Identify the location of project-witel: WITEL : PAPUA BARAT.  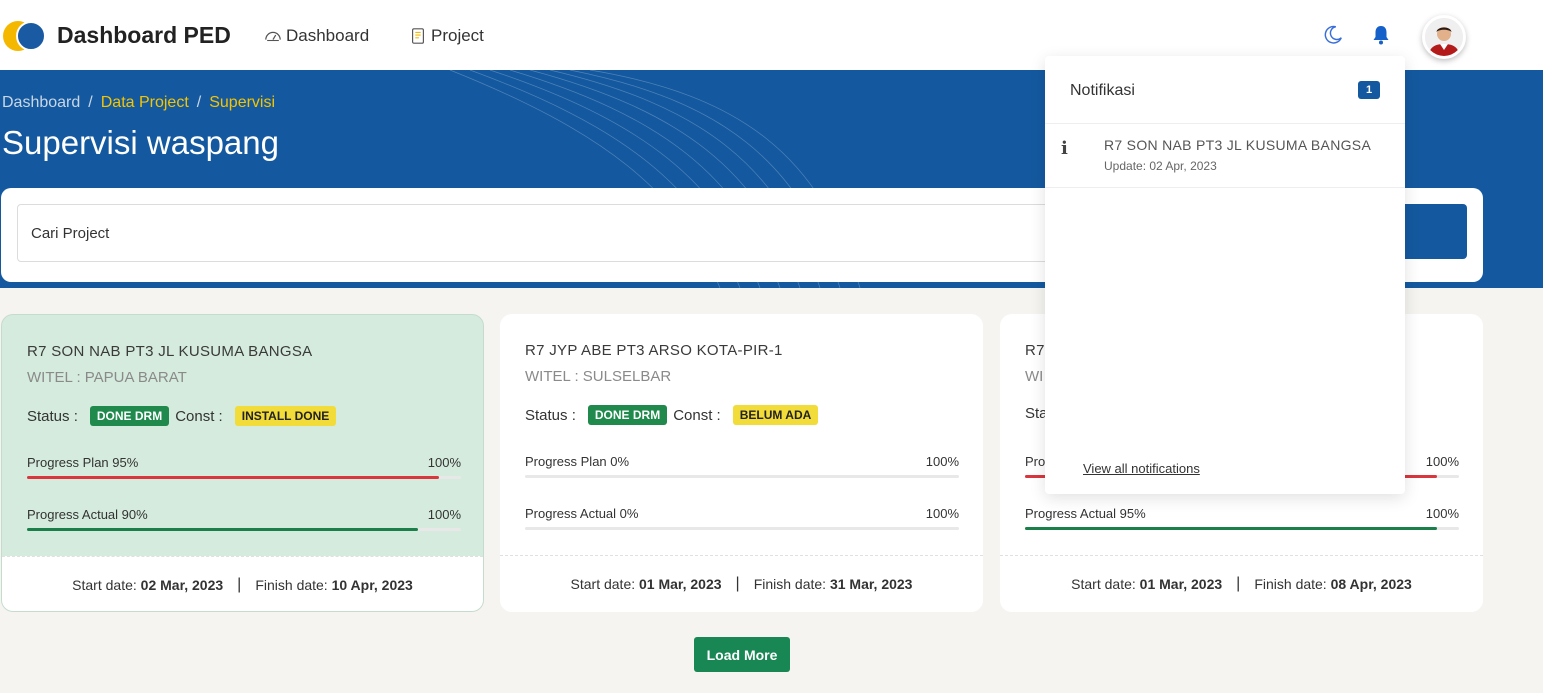
(107, 377).